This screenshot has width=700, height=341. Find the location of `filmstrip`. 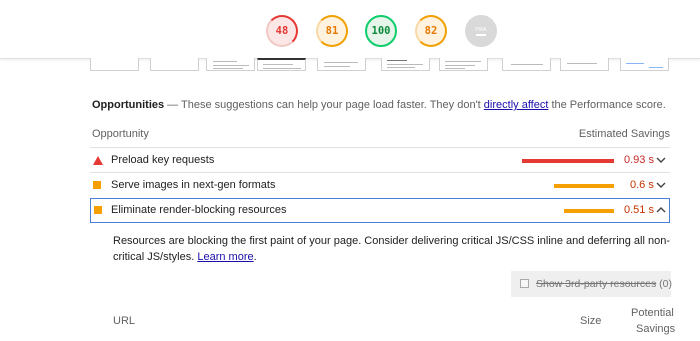

filmstrip is located at coordinates (380, 66).